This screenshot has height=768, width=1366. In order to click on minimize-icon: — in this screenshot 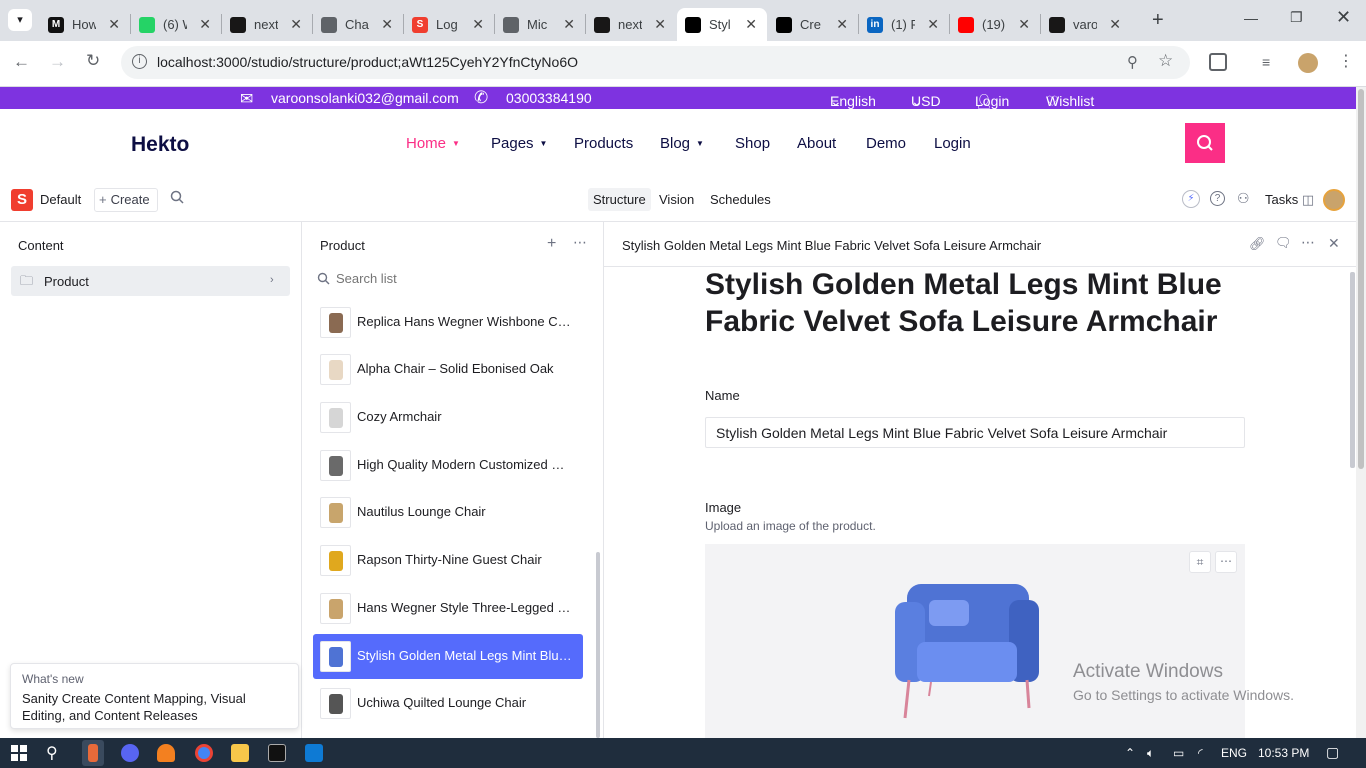, I will do `click(1251, 18)`.